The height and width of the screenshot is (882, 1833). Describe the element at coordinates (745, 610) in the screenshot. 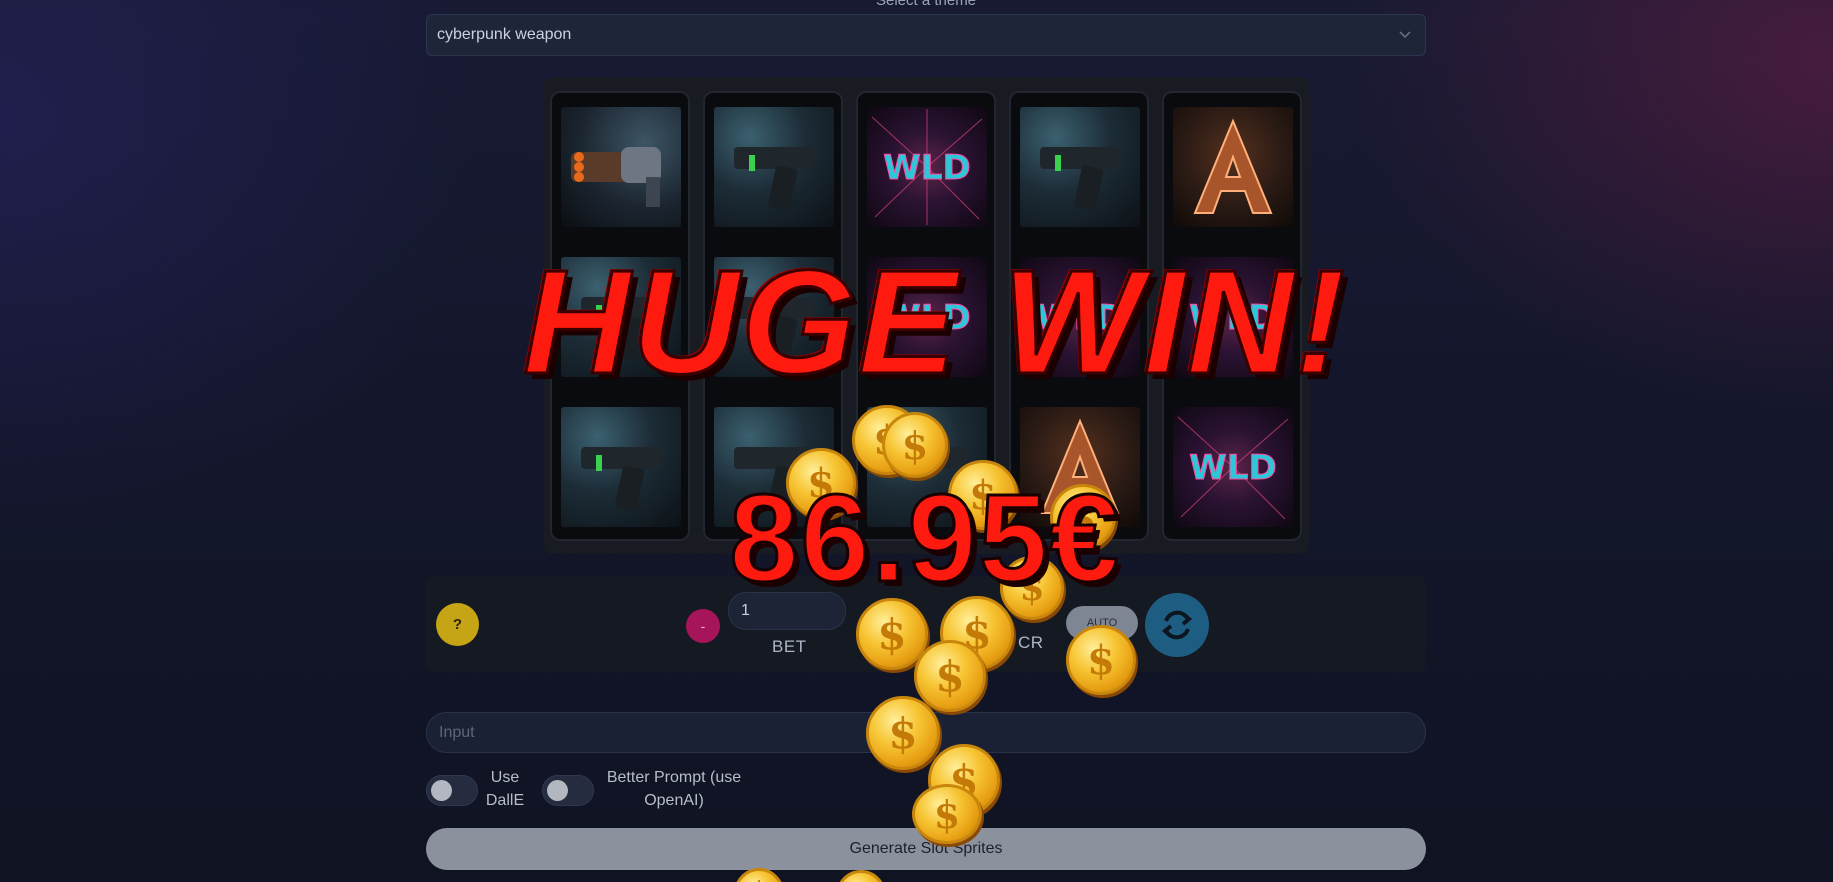

I see `bet-input-value: 1` at that location.